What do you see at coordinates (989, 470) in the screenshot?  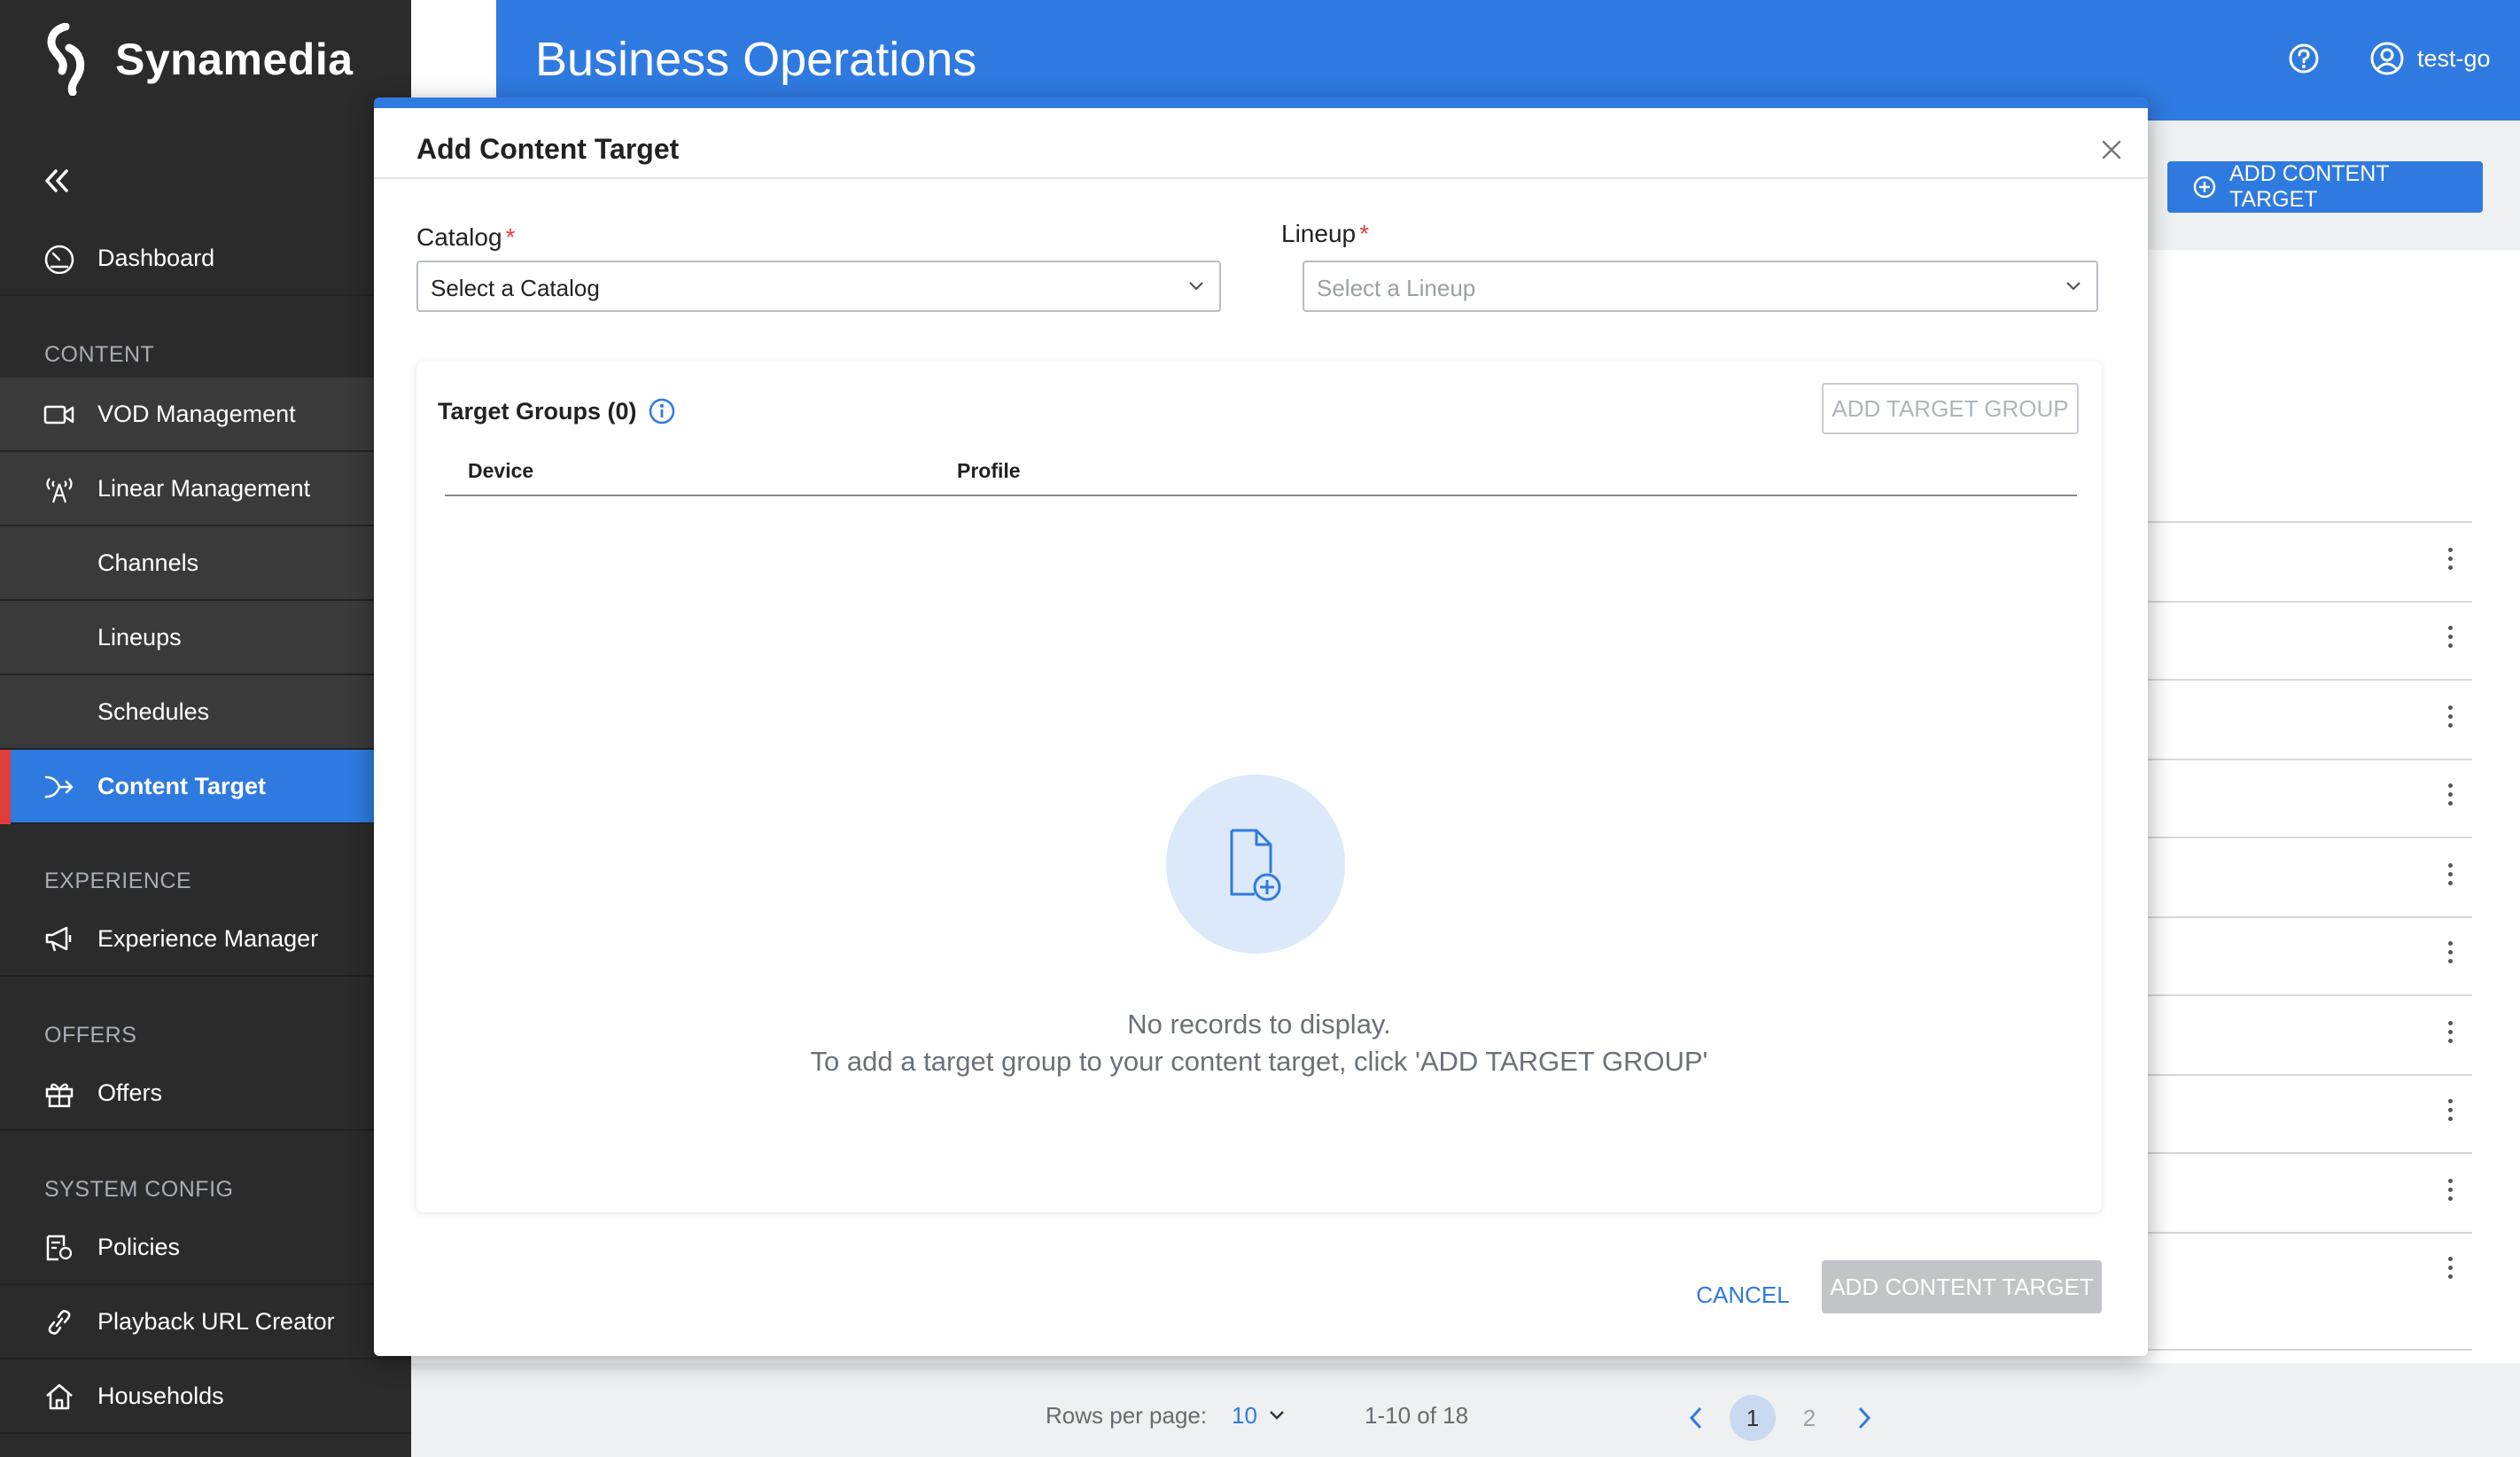 I see `column-header-profile: Profile` at bounding box center [989, 470].